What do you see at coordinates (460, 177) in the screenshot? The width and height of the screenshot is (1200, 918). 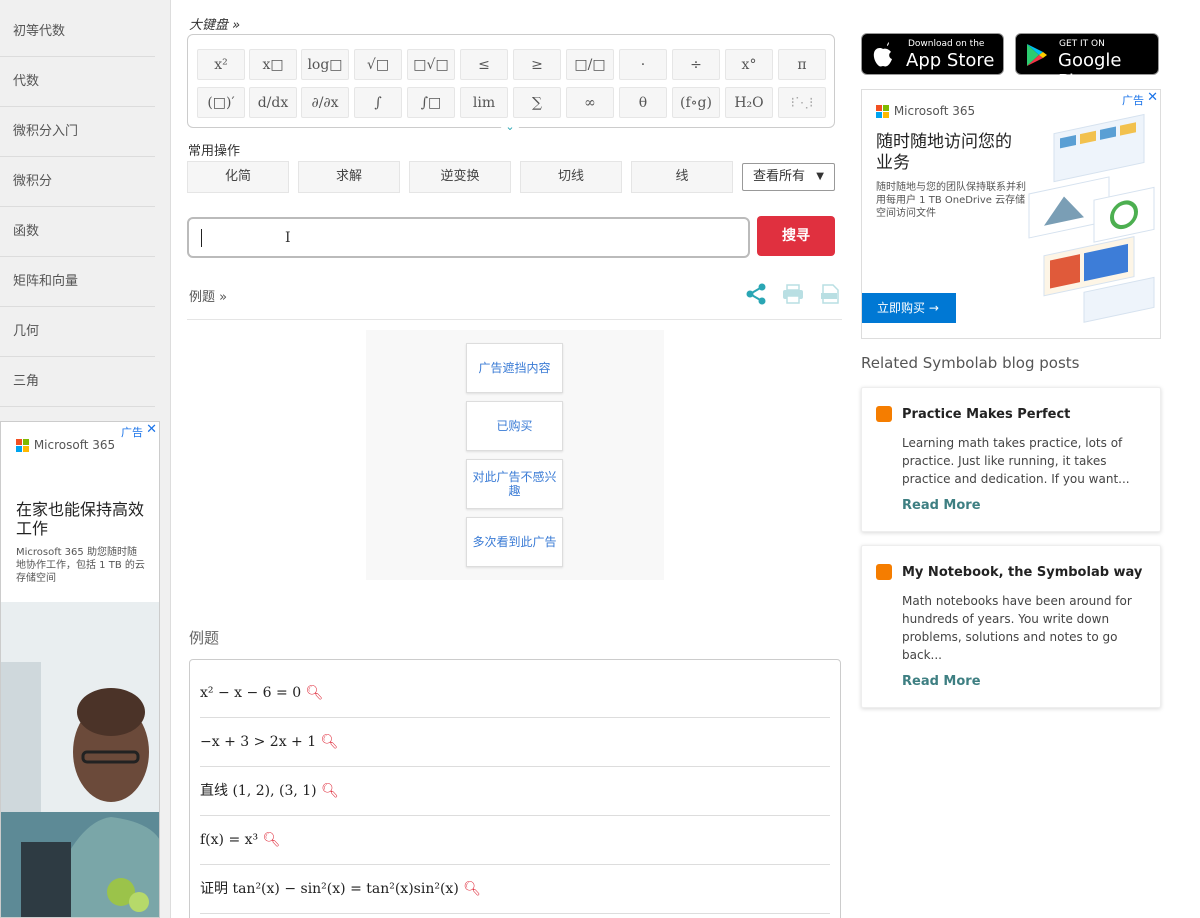 I see `op-inverse-button: 逆变换` at bounding box center [460, 177].